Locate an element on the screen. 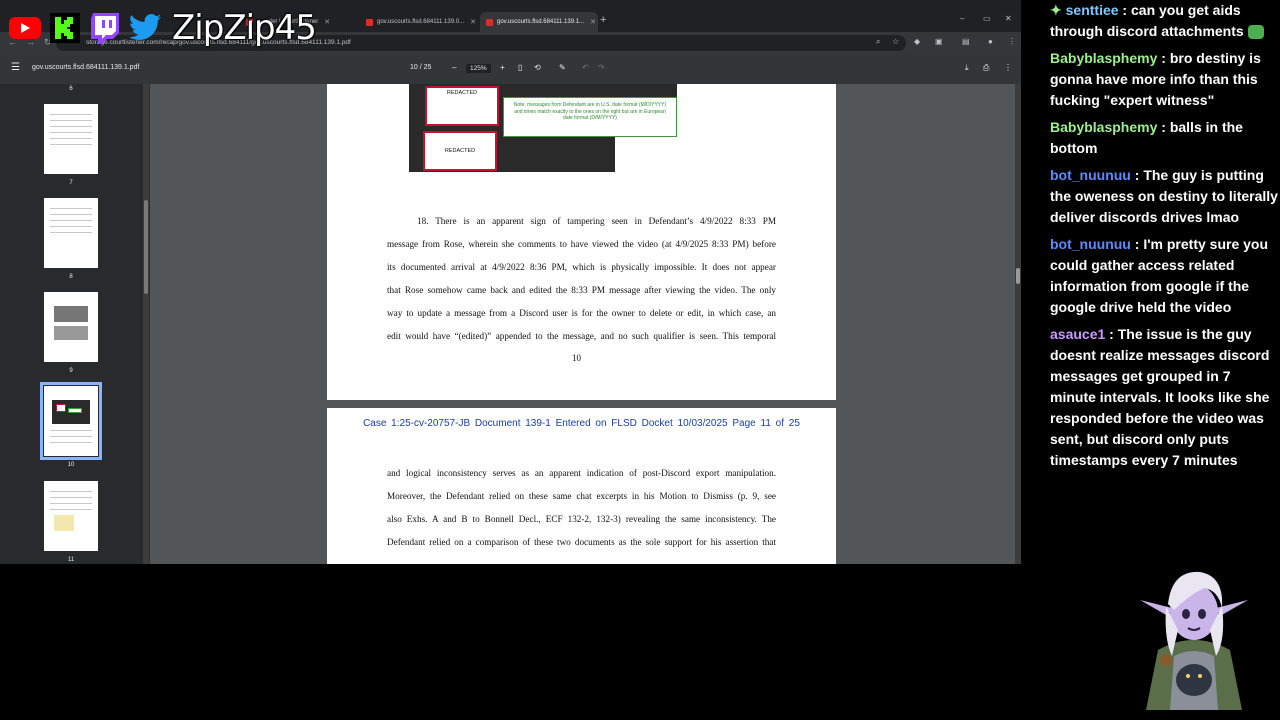 The width and height of the screenshot is (1280, 720). twitch-icon is located at coordinates (105, 28).